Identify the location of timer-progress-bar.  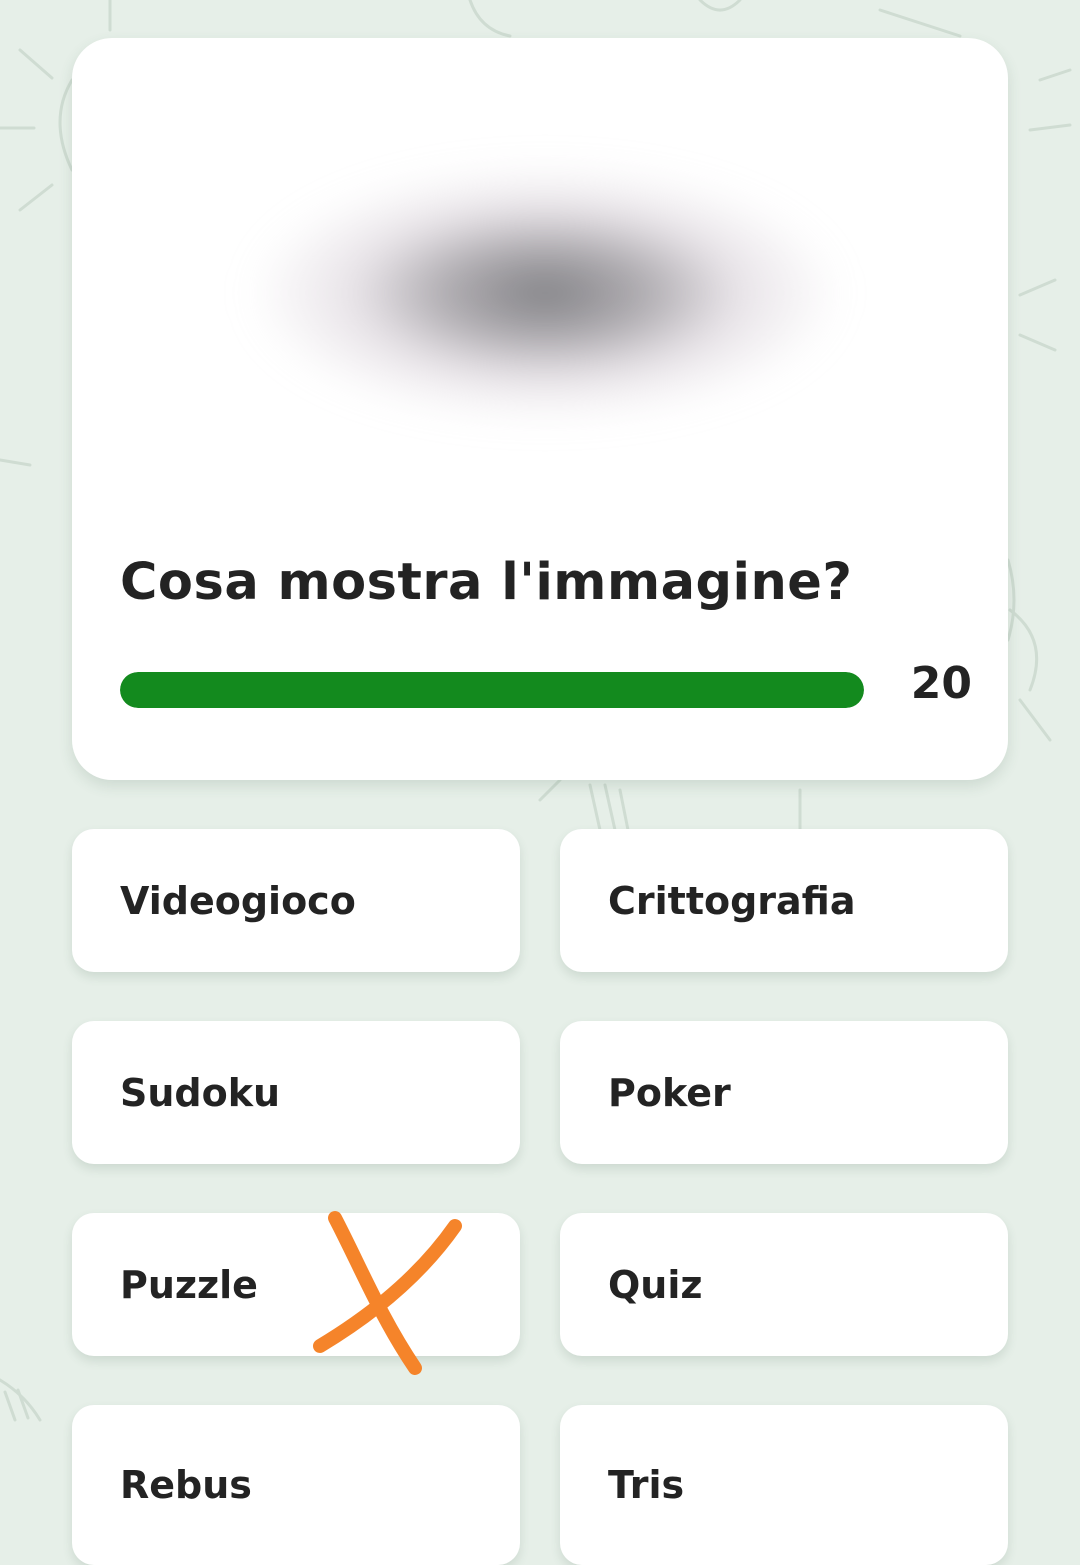
(492, 690).